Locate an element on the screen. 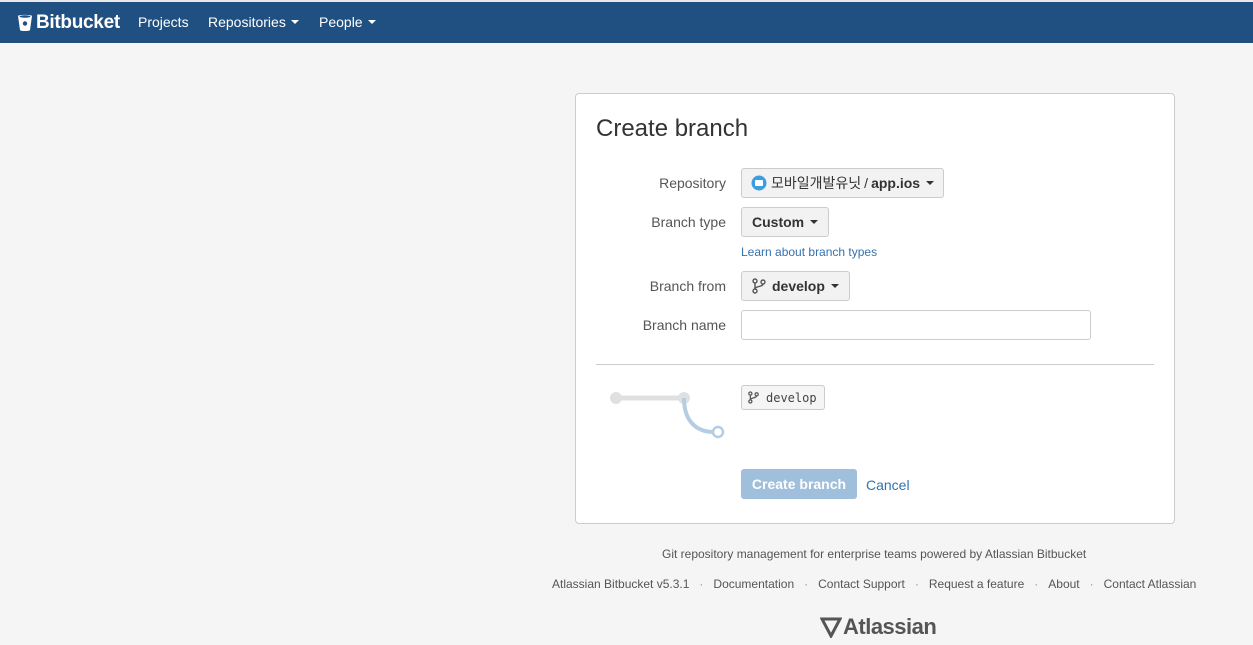 The image size is (1253, 645). nav-people-label: People is located at coordinates (341, 22).